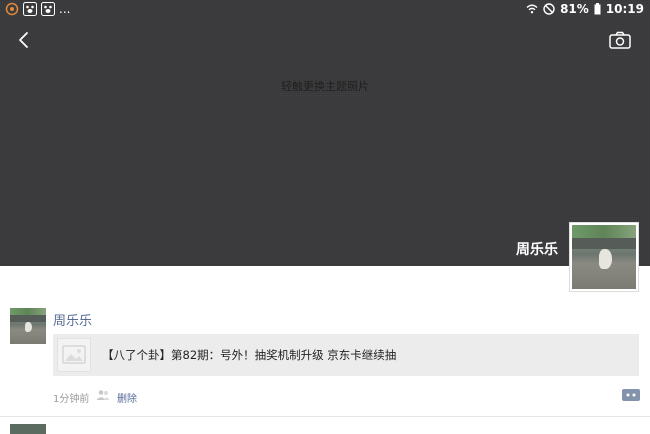 The image size is (650, 434). I want to click on back-arrow-icon, so click(25, 40).